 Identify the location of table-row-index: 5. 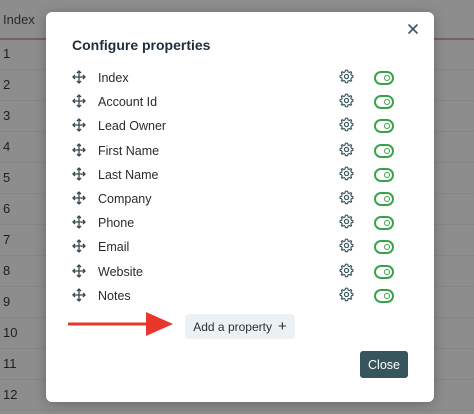
(7, 177).